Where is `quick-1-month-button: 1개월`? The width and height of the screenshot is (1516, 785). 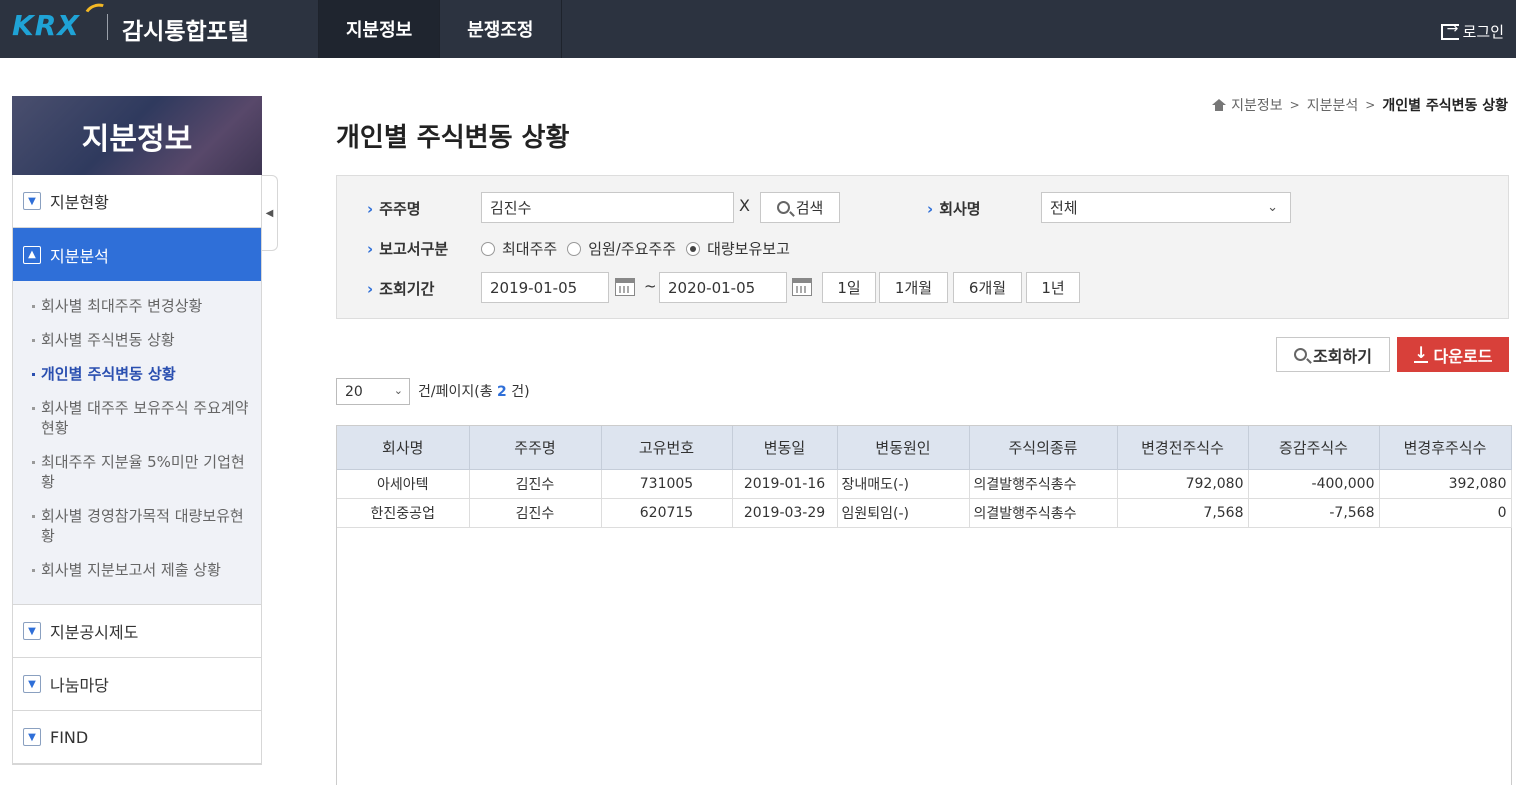 quick-1-month-button: 1개월 is located at coordinates (913, 287).